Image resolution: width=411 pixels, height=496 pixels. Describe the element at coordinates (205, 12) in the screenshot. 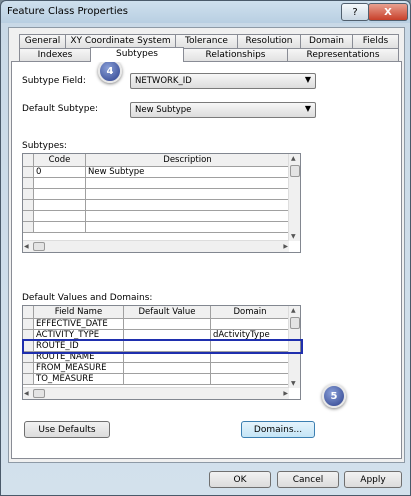

I see `title-bar: Feature Class Properties ? X` at that location.